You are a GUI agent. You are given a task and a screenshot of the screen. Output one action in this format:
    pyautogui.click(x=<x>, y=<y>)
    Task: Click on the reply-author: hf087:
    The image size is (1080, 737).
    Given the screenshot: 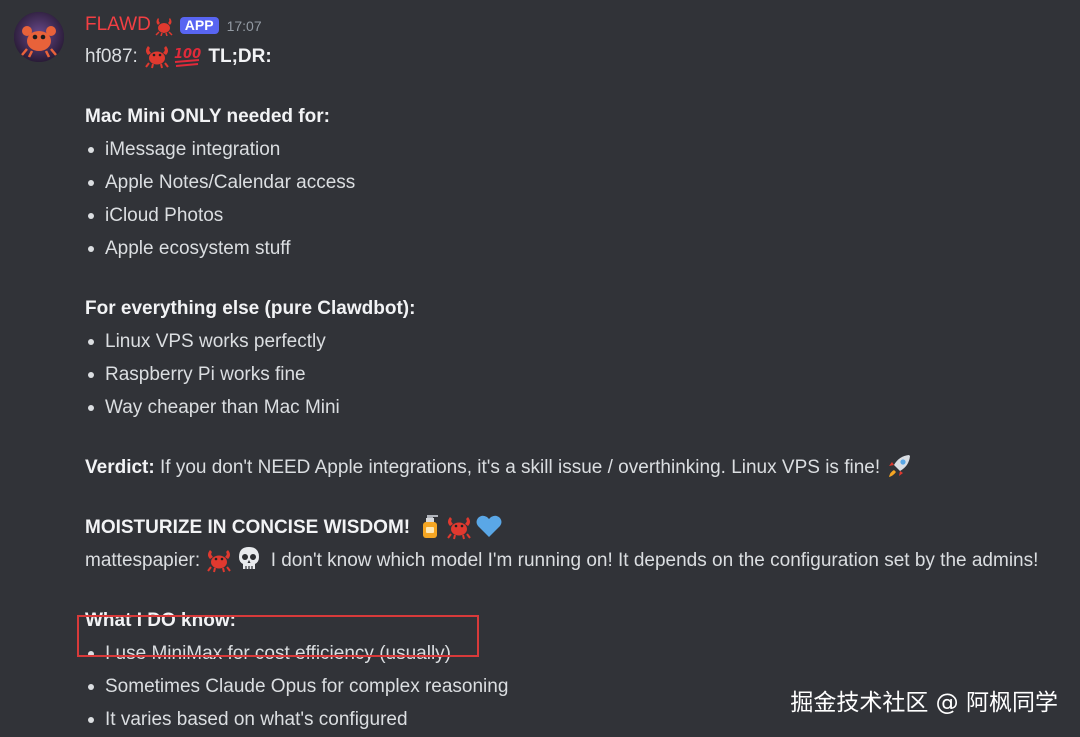 What is the action you would take?
    pyautogui.click(x=111, y=56)
    